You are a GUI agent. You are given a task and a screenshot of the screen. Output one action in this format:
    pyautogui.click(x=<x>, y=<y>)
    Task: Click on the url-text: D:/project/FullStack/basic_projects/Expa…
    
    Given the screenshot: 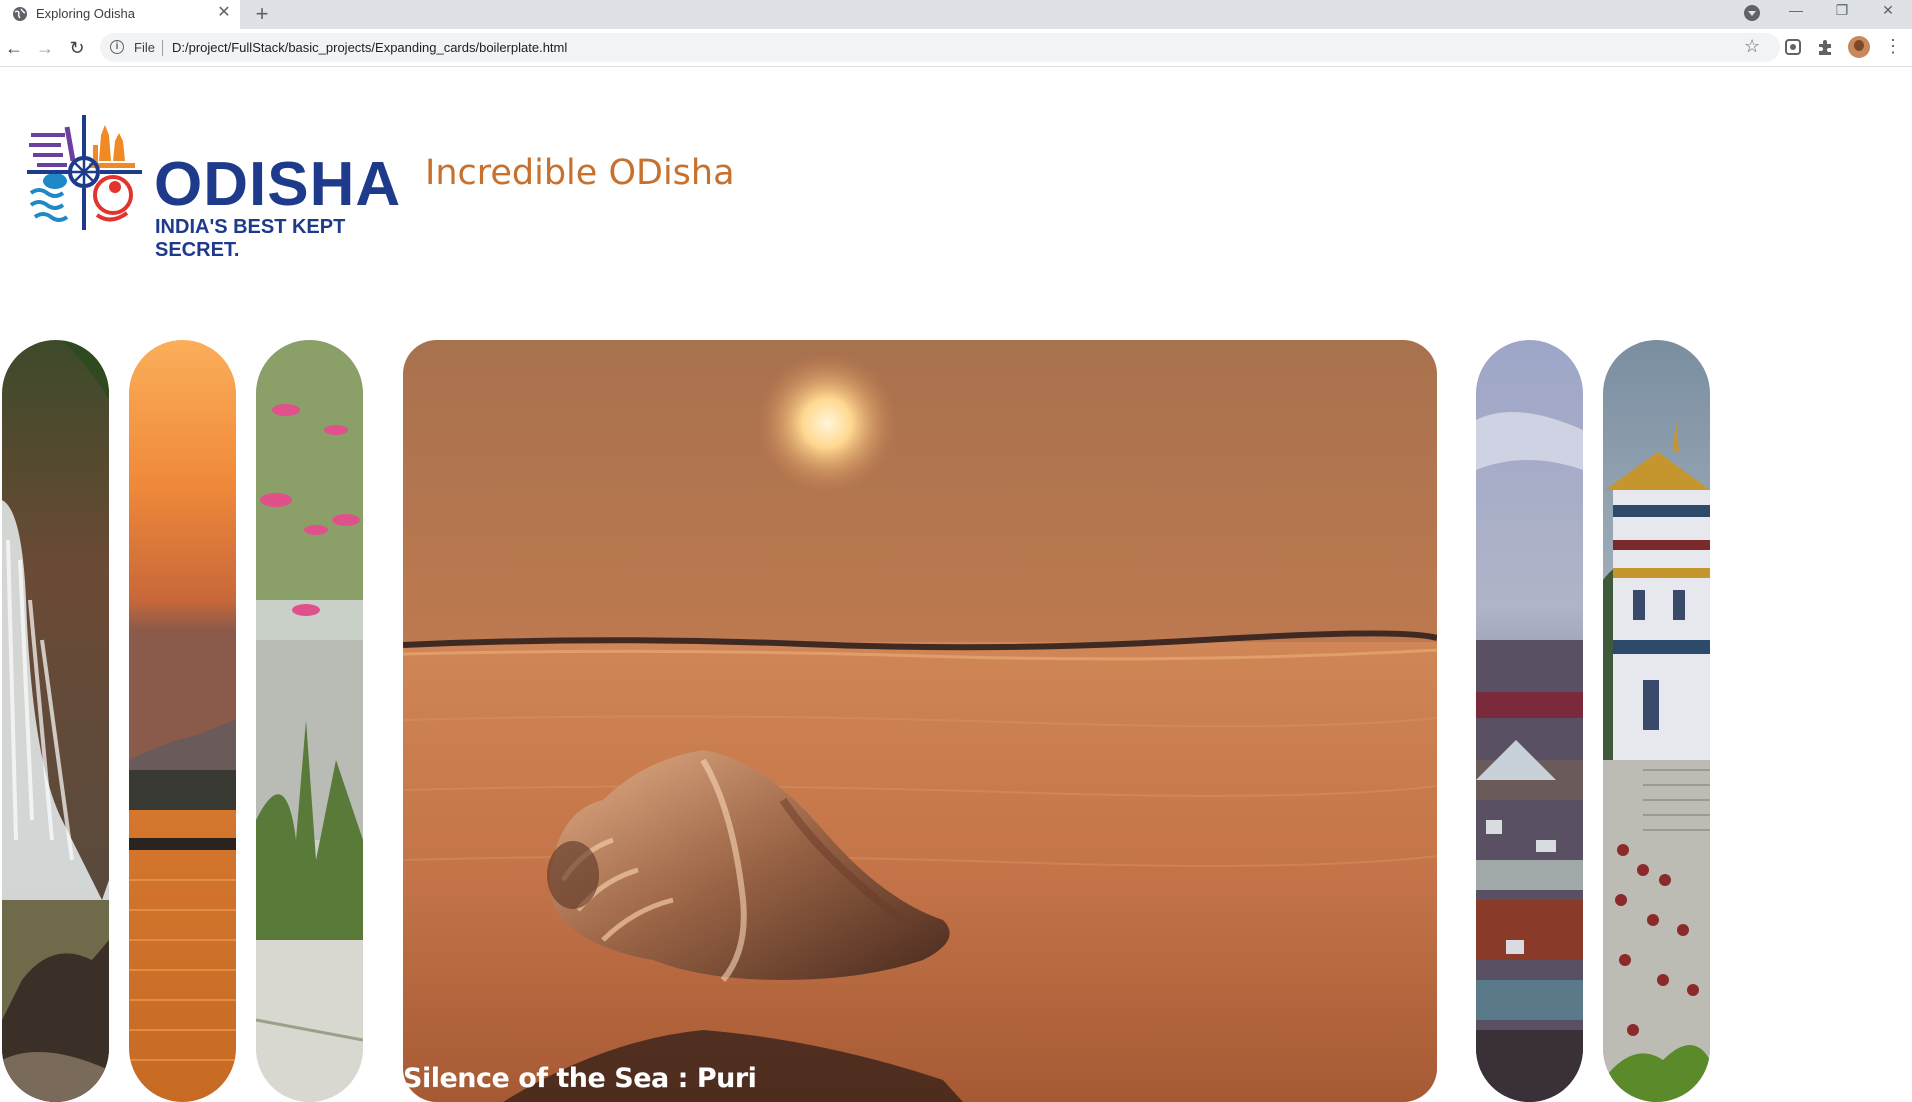 What is the action you would take?
    pyautogui.click(x=369, y=47)
    